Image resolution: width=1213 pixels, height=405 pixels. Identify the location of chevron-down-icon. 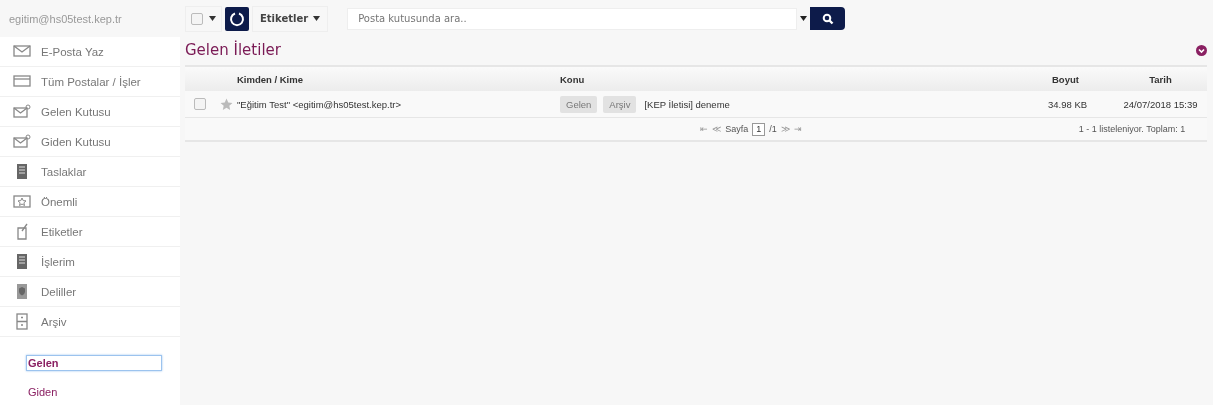
(1201, 50).